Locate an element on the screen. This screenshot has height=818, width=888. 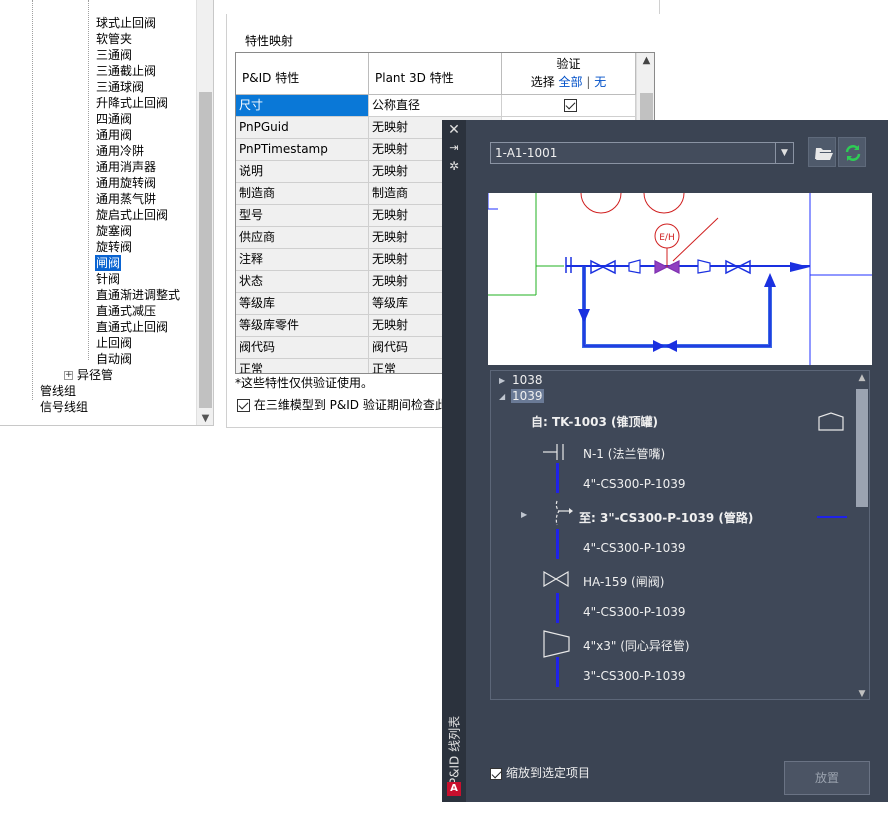
tree-item: 直通渐进调整式 is located at coordinates (138, 295).